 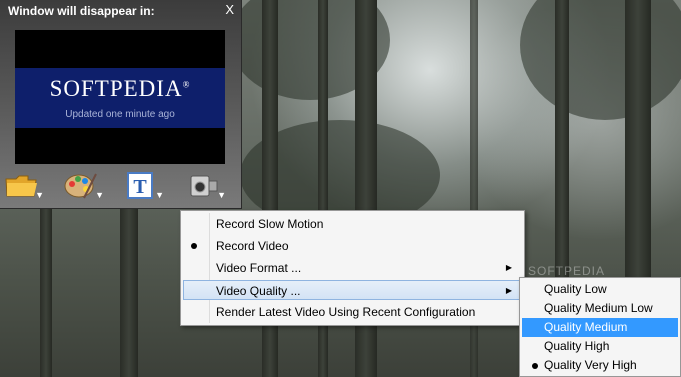 I want to click on menu-item-label: Record Video, so click(x=252, y=246).